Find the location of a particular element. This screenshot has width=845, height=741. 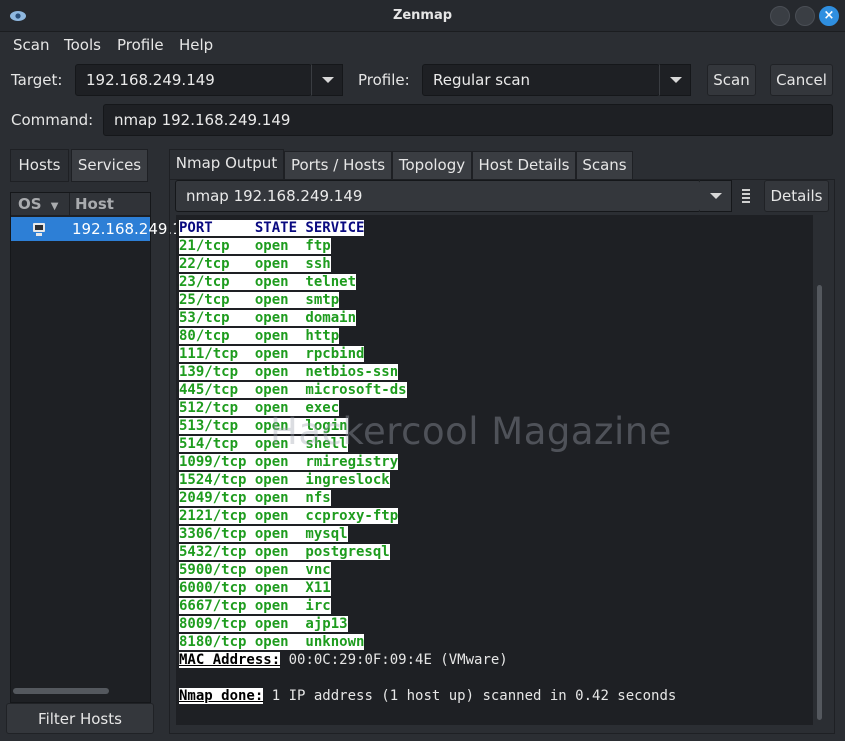

ports-table-header: PORT STATE SERVICE is located at coordinates (272, 228).